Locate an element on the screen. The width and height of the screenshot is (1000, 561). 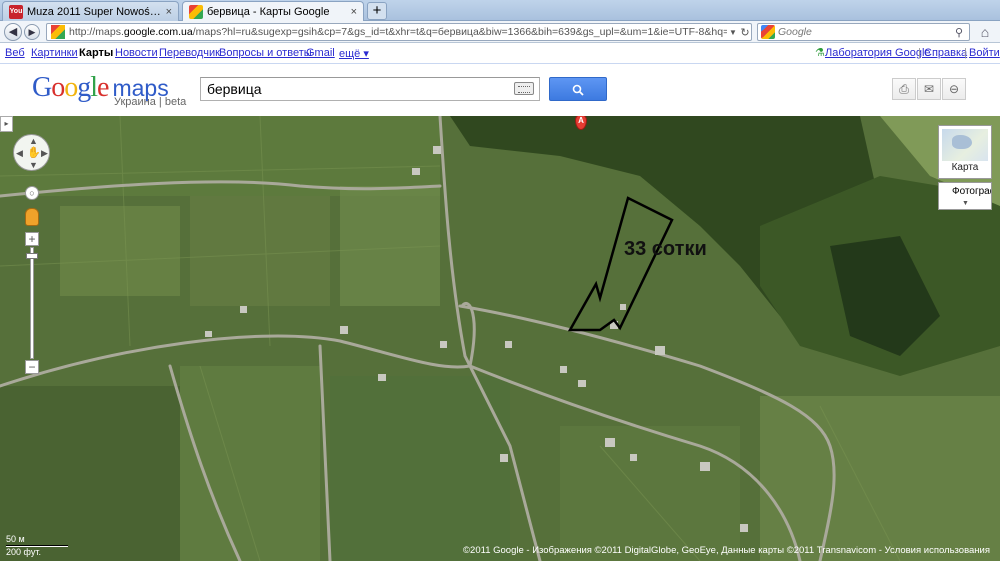
gbar-link-signin: Войти is located at coordinates (984, 53).